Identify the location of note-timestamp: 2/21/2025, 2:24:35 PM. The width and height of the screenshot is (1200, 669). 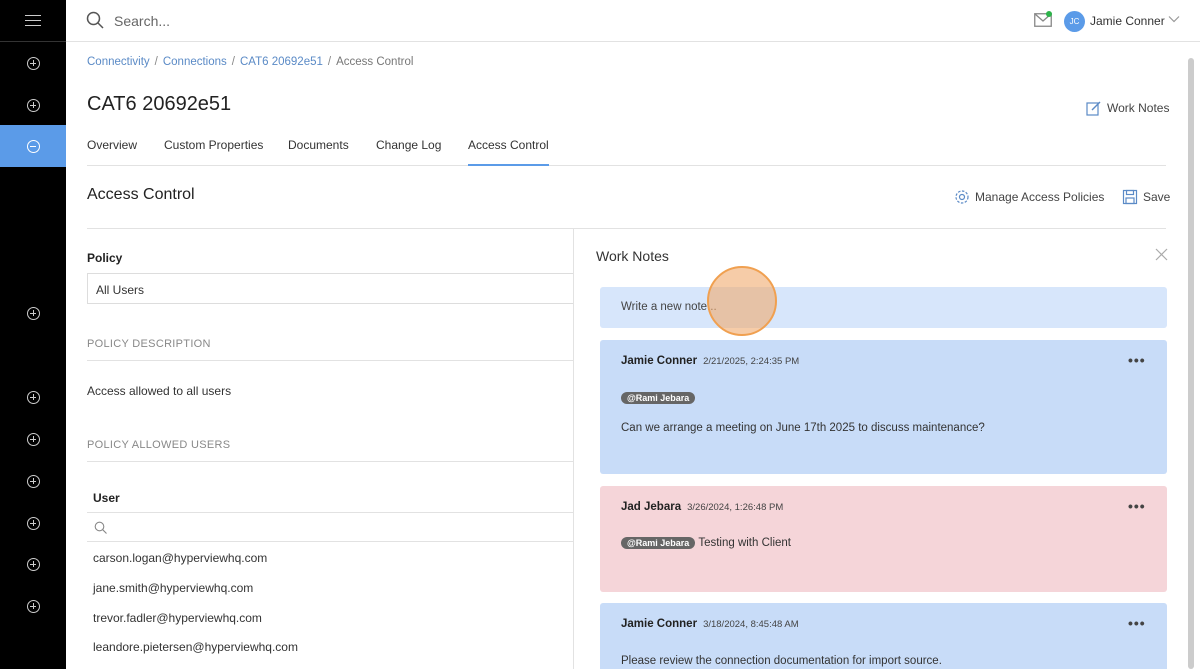
(751, 361).